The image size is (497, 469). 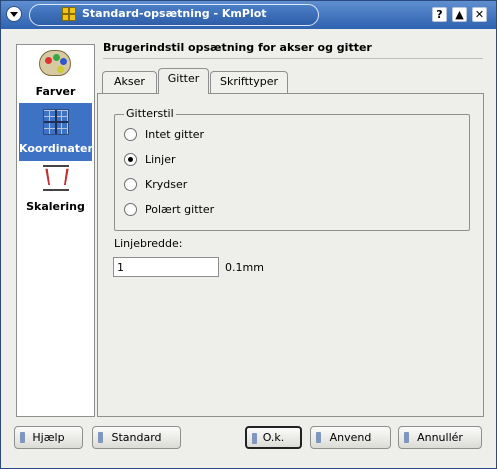 What do you see at coordinates (479, 14) in the screenshot?
I see `close-icon: ✕` at bounding box center [479, 14].